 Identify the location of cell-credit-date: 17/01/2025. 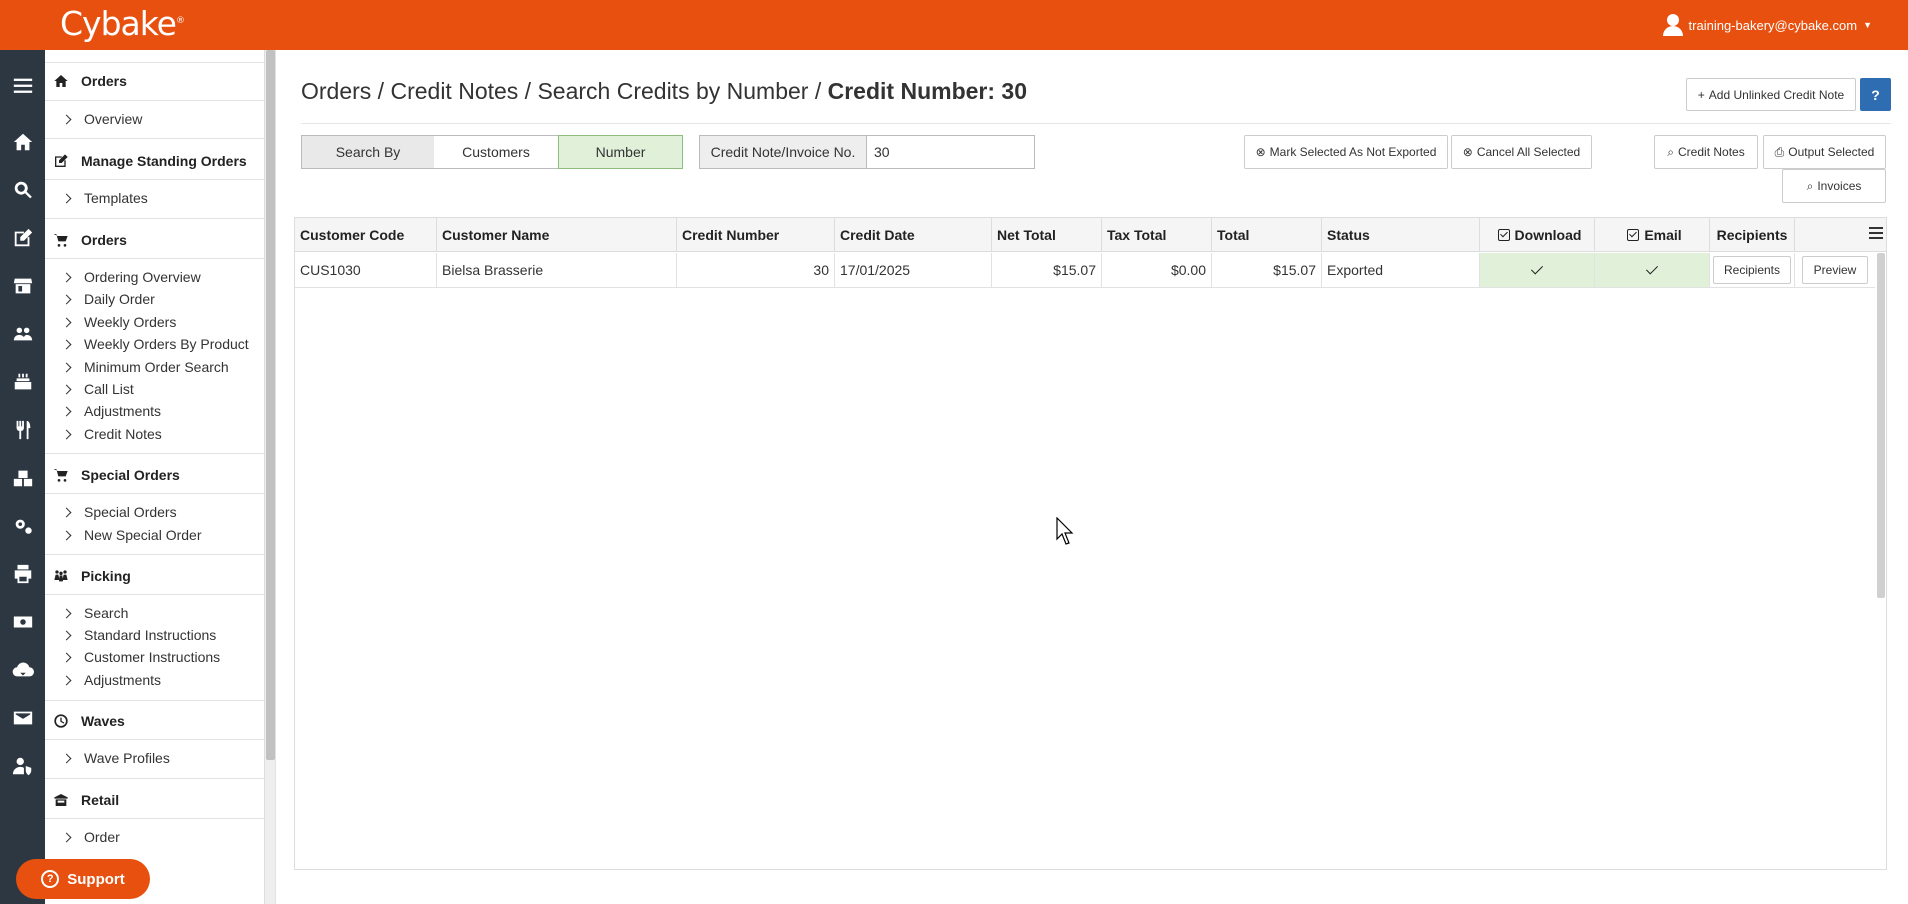
(913, 270).